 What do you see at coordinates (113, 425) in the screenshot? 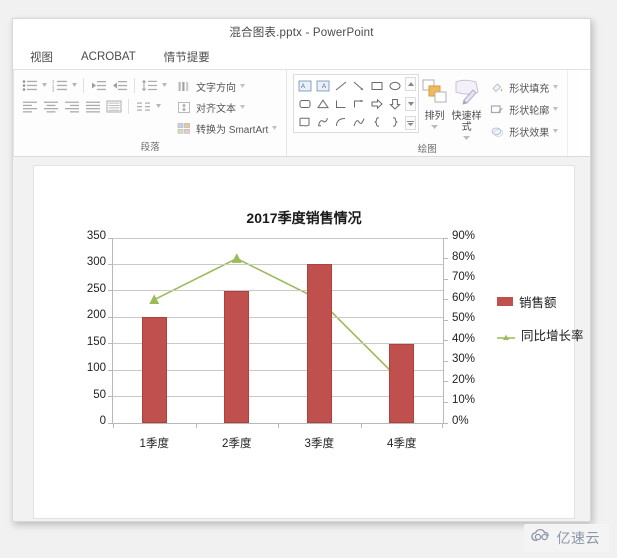
I see `x-axis-tick-mark` at bounding box center [113, 425].